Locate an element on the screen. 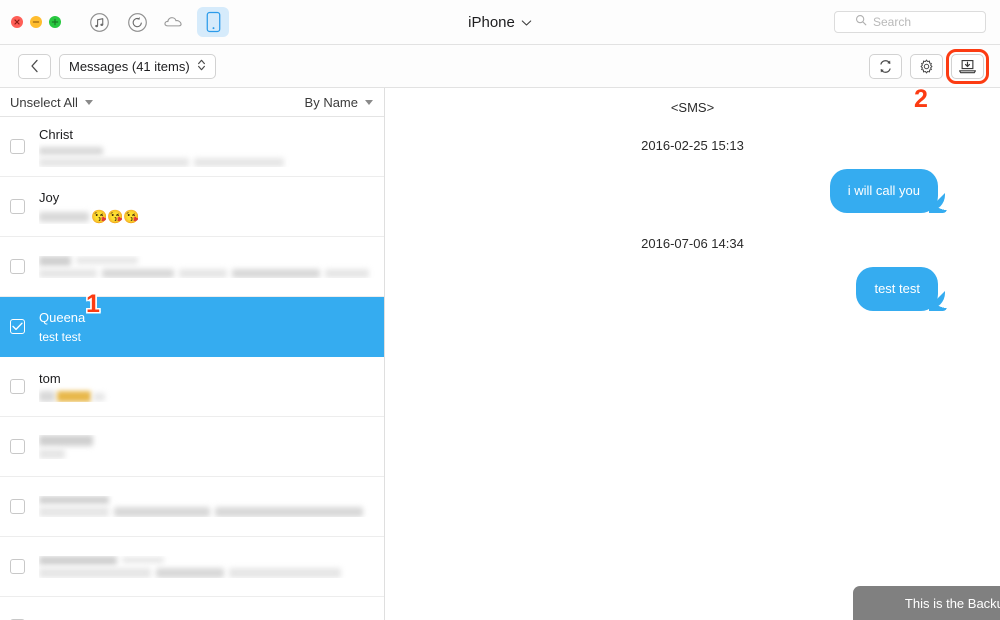 The image size is (1000, 620). music-note-icon is located at coordinates (99, 22).